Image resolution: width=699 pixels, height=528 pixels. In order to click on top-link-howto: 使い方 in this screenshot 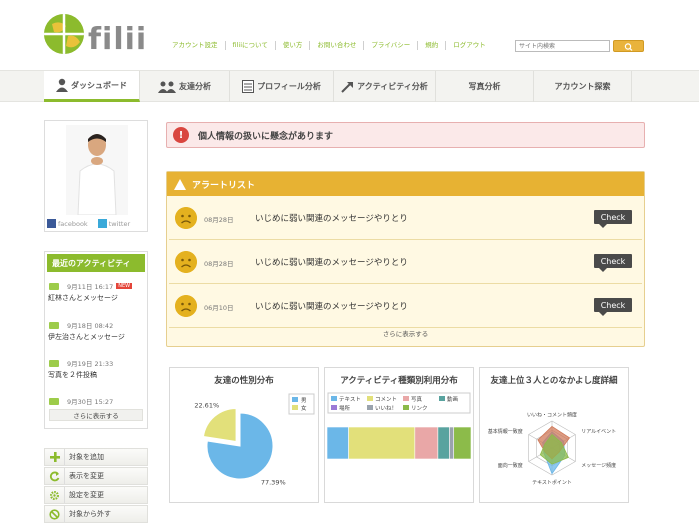, I will do `click(293, 45)`.